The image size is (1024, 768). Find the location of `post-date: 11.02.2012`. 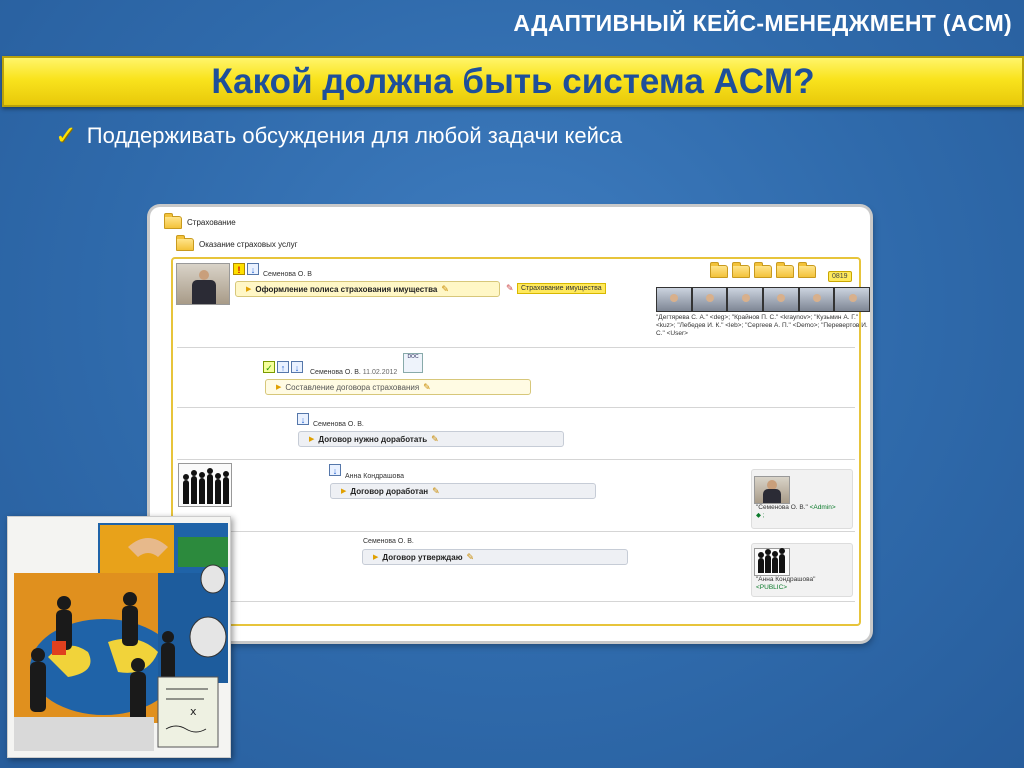

post-date: 11.02.2012 is located at coordinates (380, 372).